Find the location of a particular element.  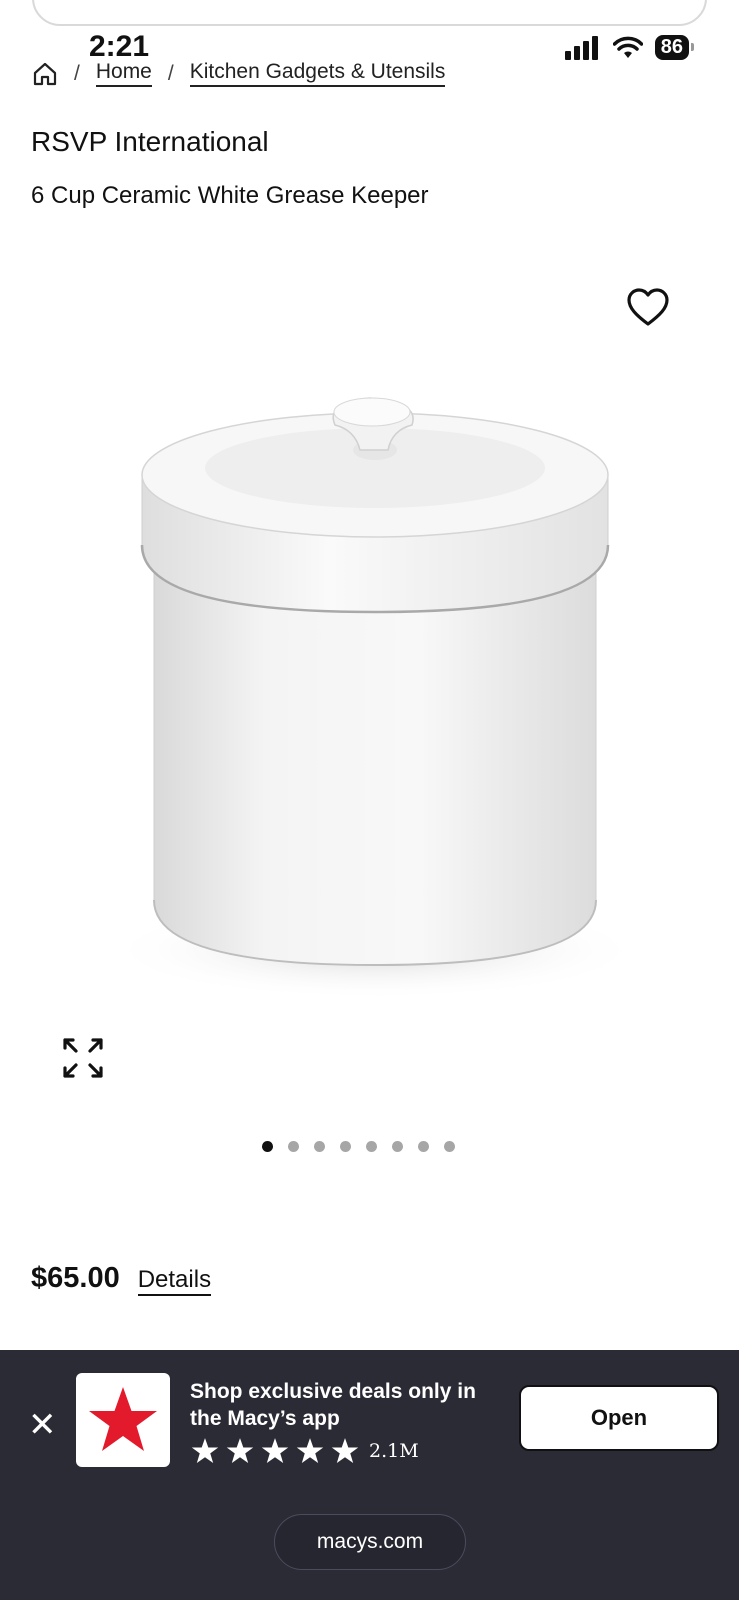

macys-star-logo is located at coordinates (123, 1419).